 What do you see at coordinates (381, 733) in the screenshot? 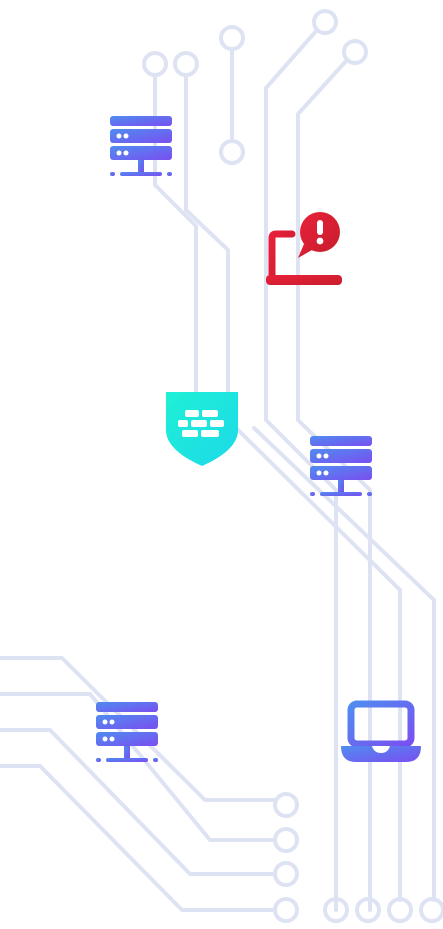
I see `laptop-icon` at bounding box center [381, 733].